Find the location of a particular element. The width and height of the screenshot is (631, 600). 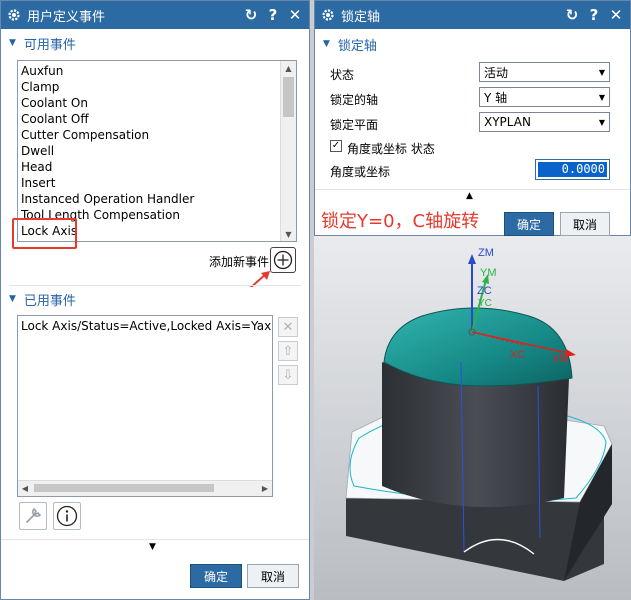

list-item-dwell: Dwell is located at coordinates (157, 151).